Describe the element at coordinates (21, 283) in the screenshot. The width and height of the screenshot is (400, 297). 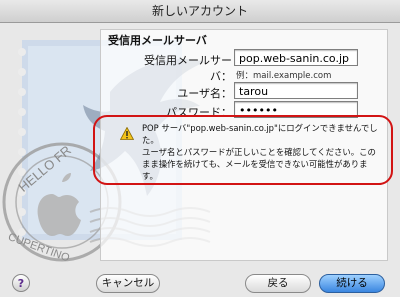
I see `help-button: ?` at that location.